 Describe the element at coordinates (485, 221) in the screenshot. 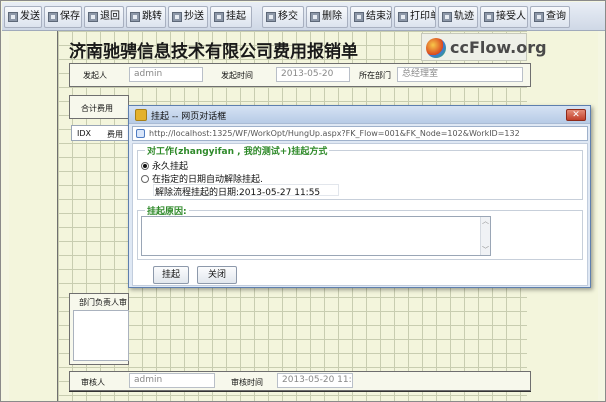

I see `scroll-up-icon: ︿` at that location.